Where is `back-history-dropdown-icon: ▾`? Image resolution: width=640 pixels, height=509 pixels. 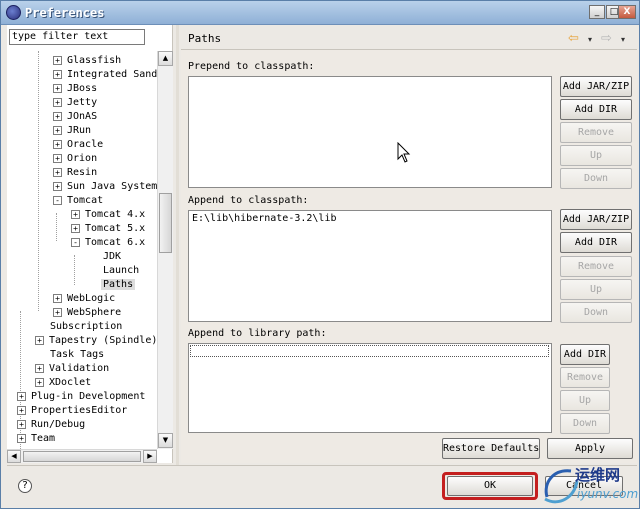
back-history-dropdown-icon: ▾ is located at coordinates (590, 39).